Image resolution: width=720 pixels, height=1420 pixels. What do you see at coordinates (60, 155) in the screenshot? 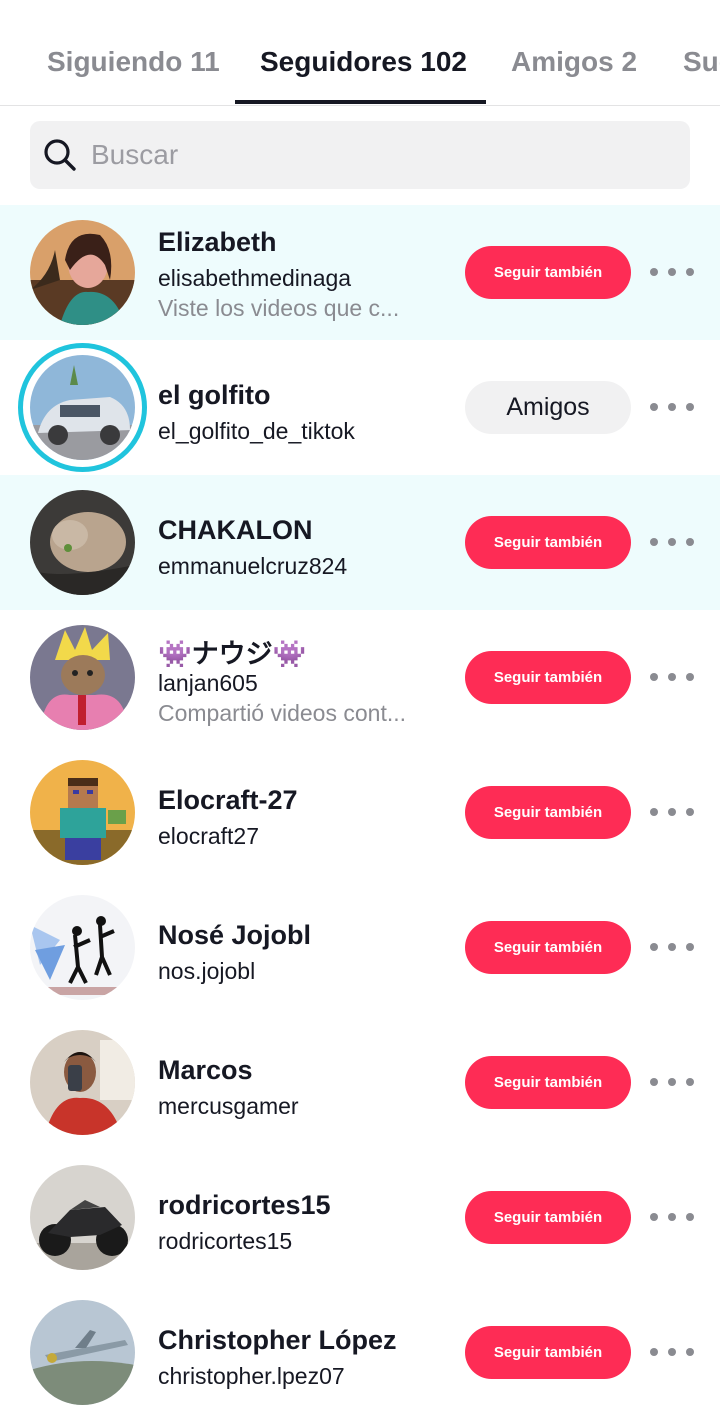
I see `search-icon` at bounding box center [60, 155].